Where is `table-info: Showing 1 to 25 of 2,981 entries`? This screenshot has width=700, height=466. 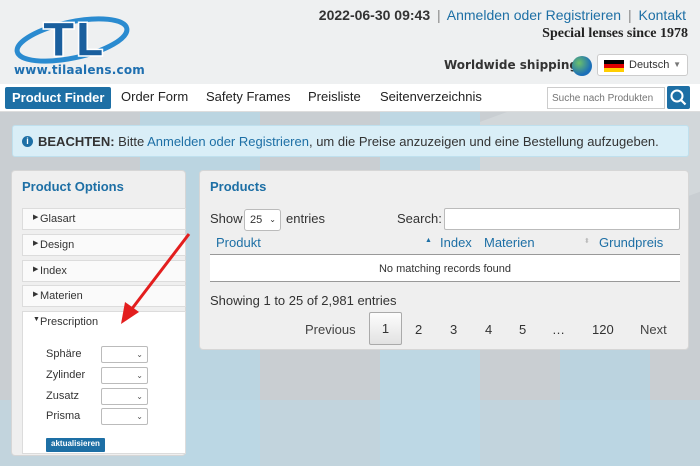 table-info: Showing 1 to 25 of 2,981 entries is located at coordinates (303, 300).